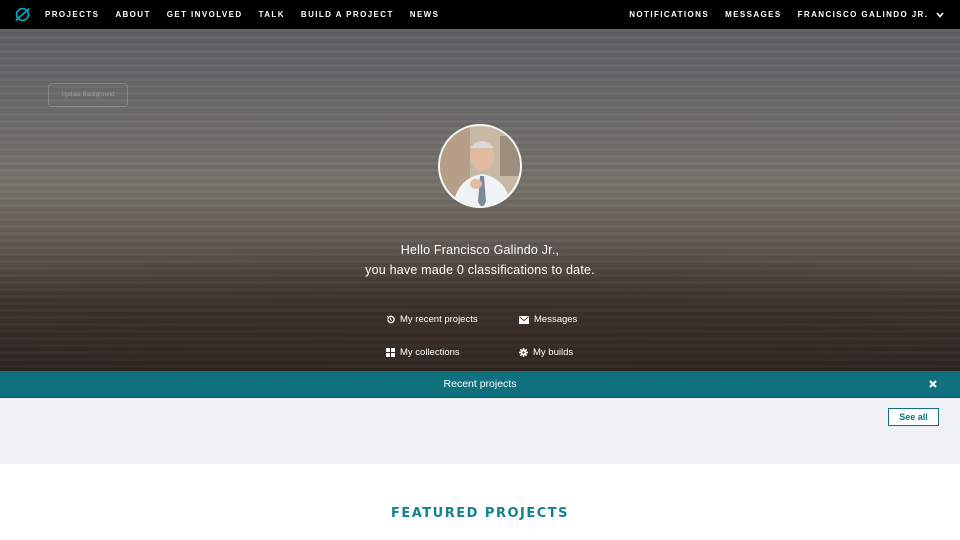 This screenshot has width=960, height=540. I want to click on history-icon, so click(390, 319).